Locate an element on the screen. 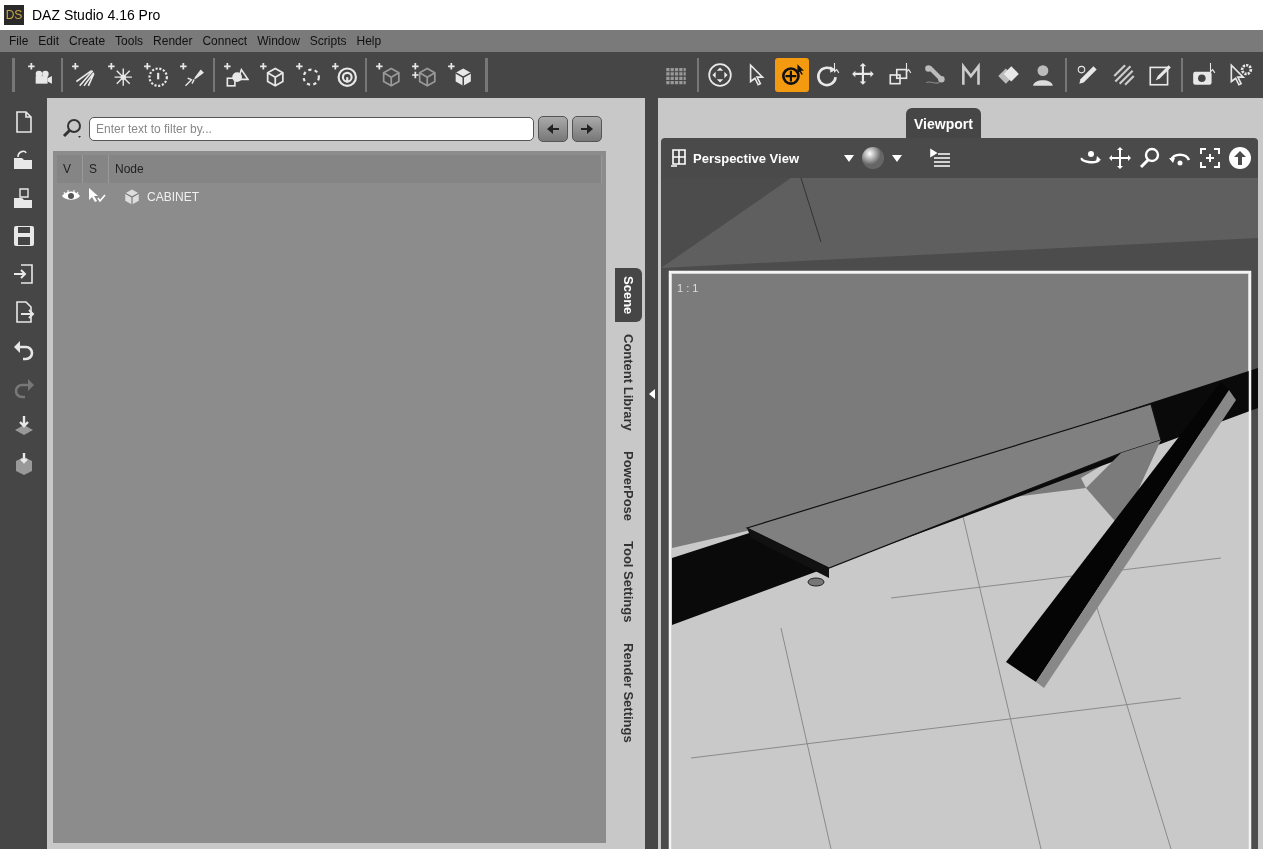 Image resolution: width=1263 pixels, height=849 pixels. node-name: CABINET is located at coordinates (173, 197).